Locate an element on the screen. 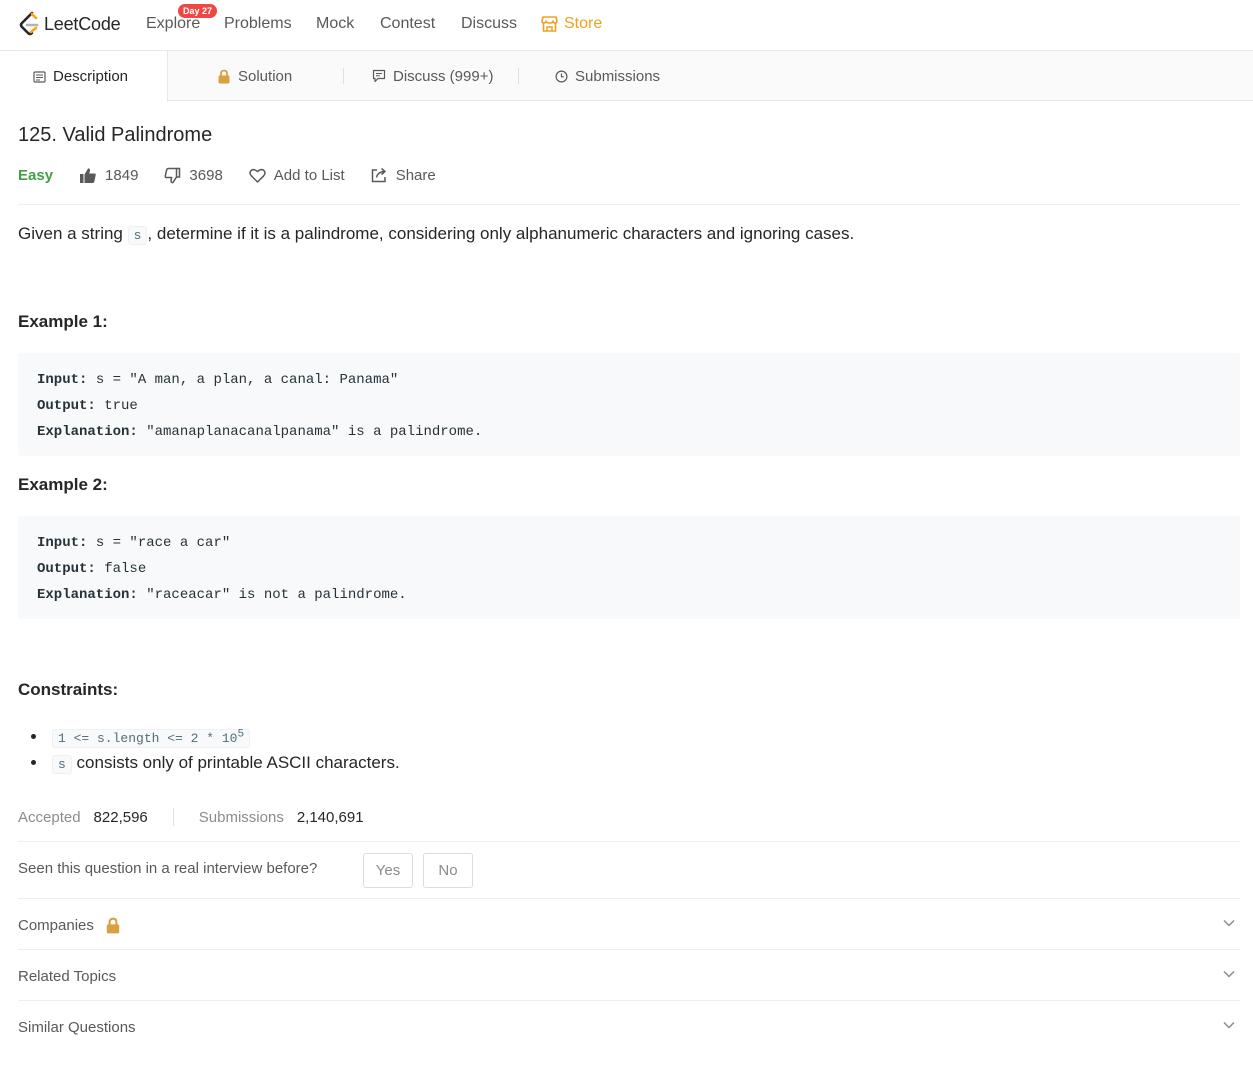 The width and height of the screenshot is (1253, 1088). day-streak-badge: Day 27 is located at coordinates (198, 11).